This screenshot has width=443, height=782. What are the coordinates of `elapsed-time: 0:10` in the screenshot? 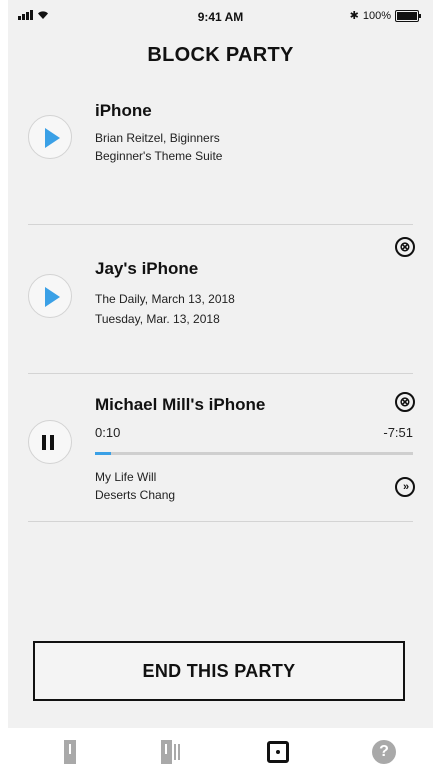 It's located at (108, 432).